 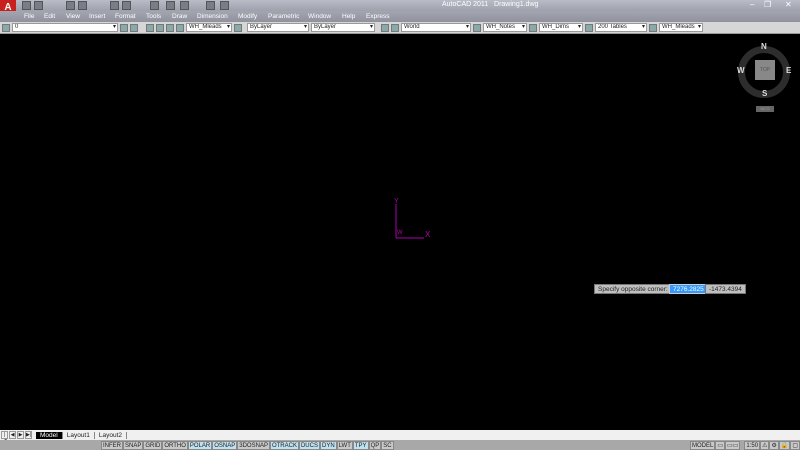 What do you see at coordinates (153, 445) in the screenshot?
I see `toggle-grid: GRID` at bounding box center [153, 445].